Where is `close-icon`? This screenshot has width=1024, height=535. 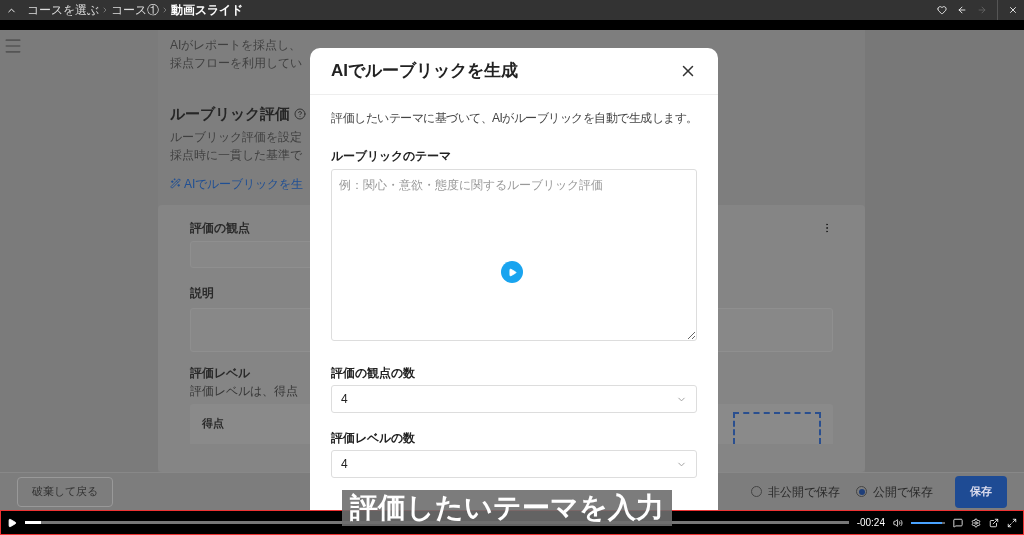 close-icon is located at coordinates (1013, 10).